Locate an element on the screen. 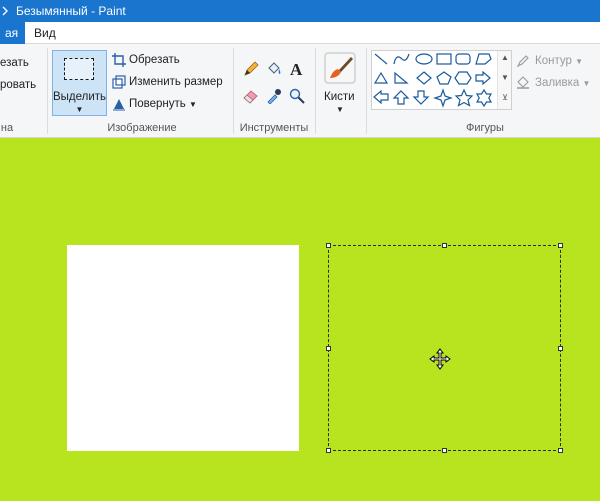 The height and width of the screenshot is (501, 600). fill-icon is located at coordinates (274, 69).